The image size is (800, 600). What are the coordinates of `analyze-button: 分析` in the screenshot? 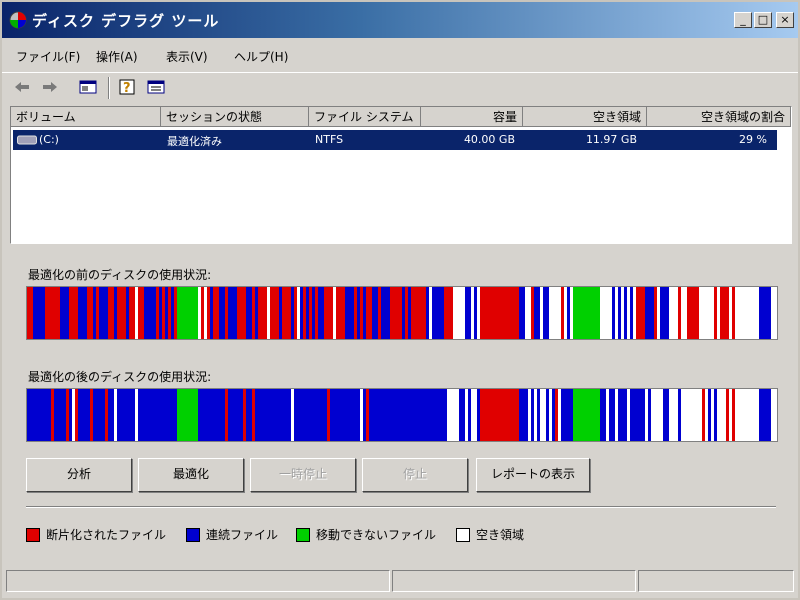 It's located at (79, 475).